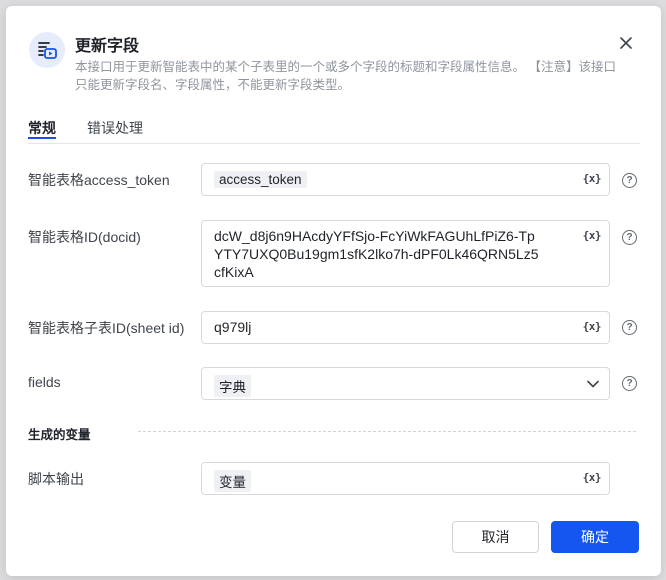  I want to click on generated-variables-title: 生成的变量, so click(59, 435).